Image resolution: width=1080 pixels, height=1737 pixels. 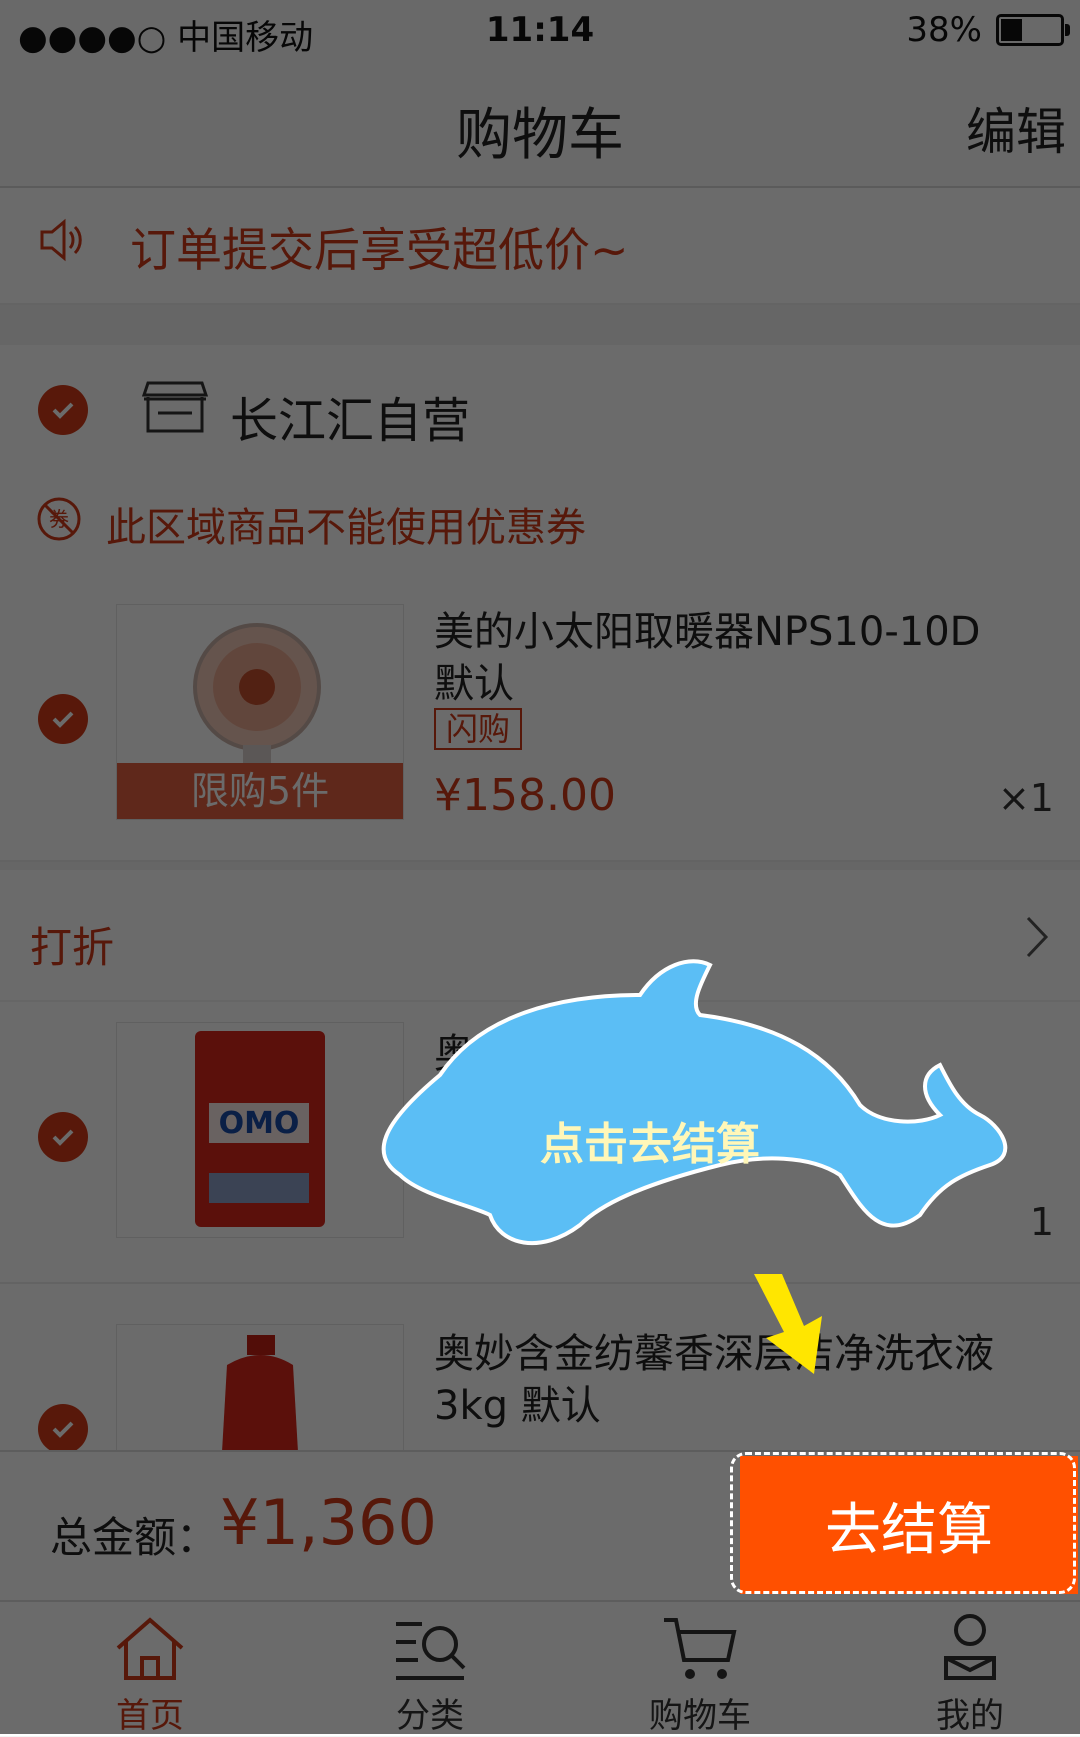 What do you see at coordinates (134, 1537) in the screenshot?
I see `total-label: 总金额：` at bounding box center [134, 1537].